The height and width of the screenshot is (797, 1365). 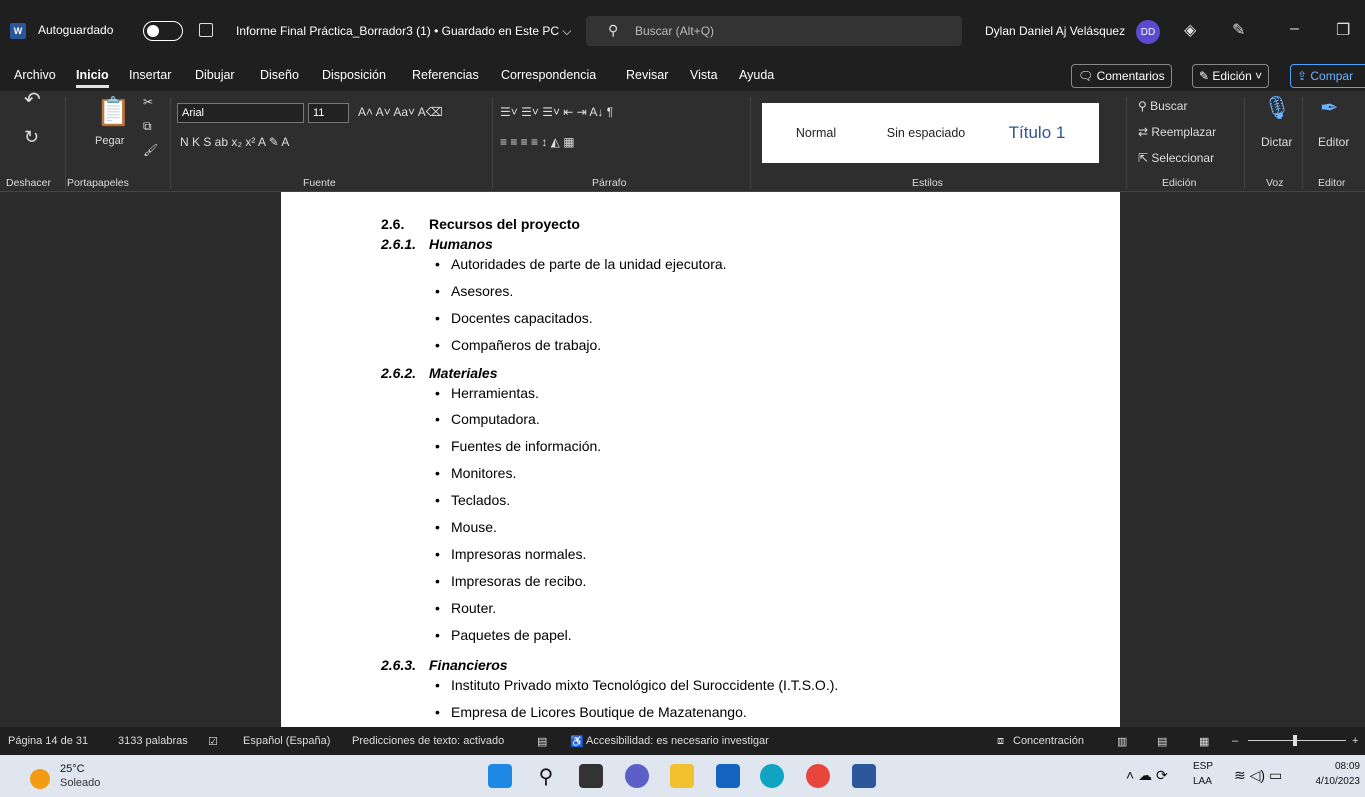 What do you see at coordinates (1147, 775) in the screenshot?
I see `tray-icons: ˄ ☁ ⟳` at bounding box center [1147, 775].